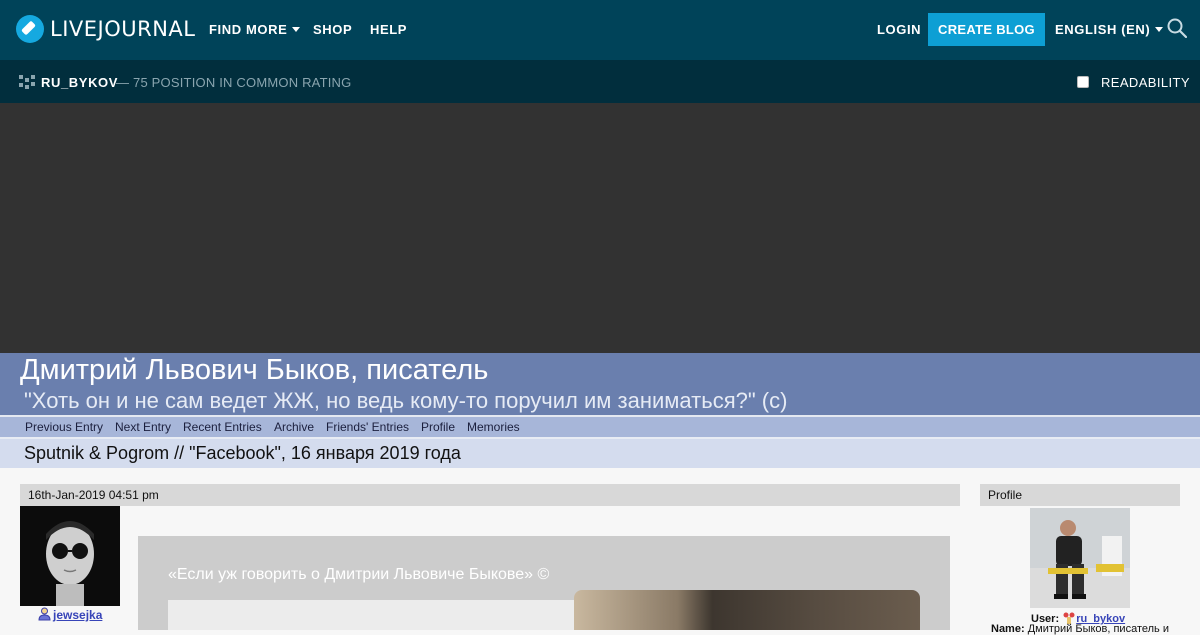 The image size is (1200, 635). Describe the element at coordinates (123, 29) in the screenshot. I see `logo-text: LIVEJOURNAL` at that location.